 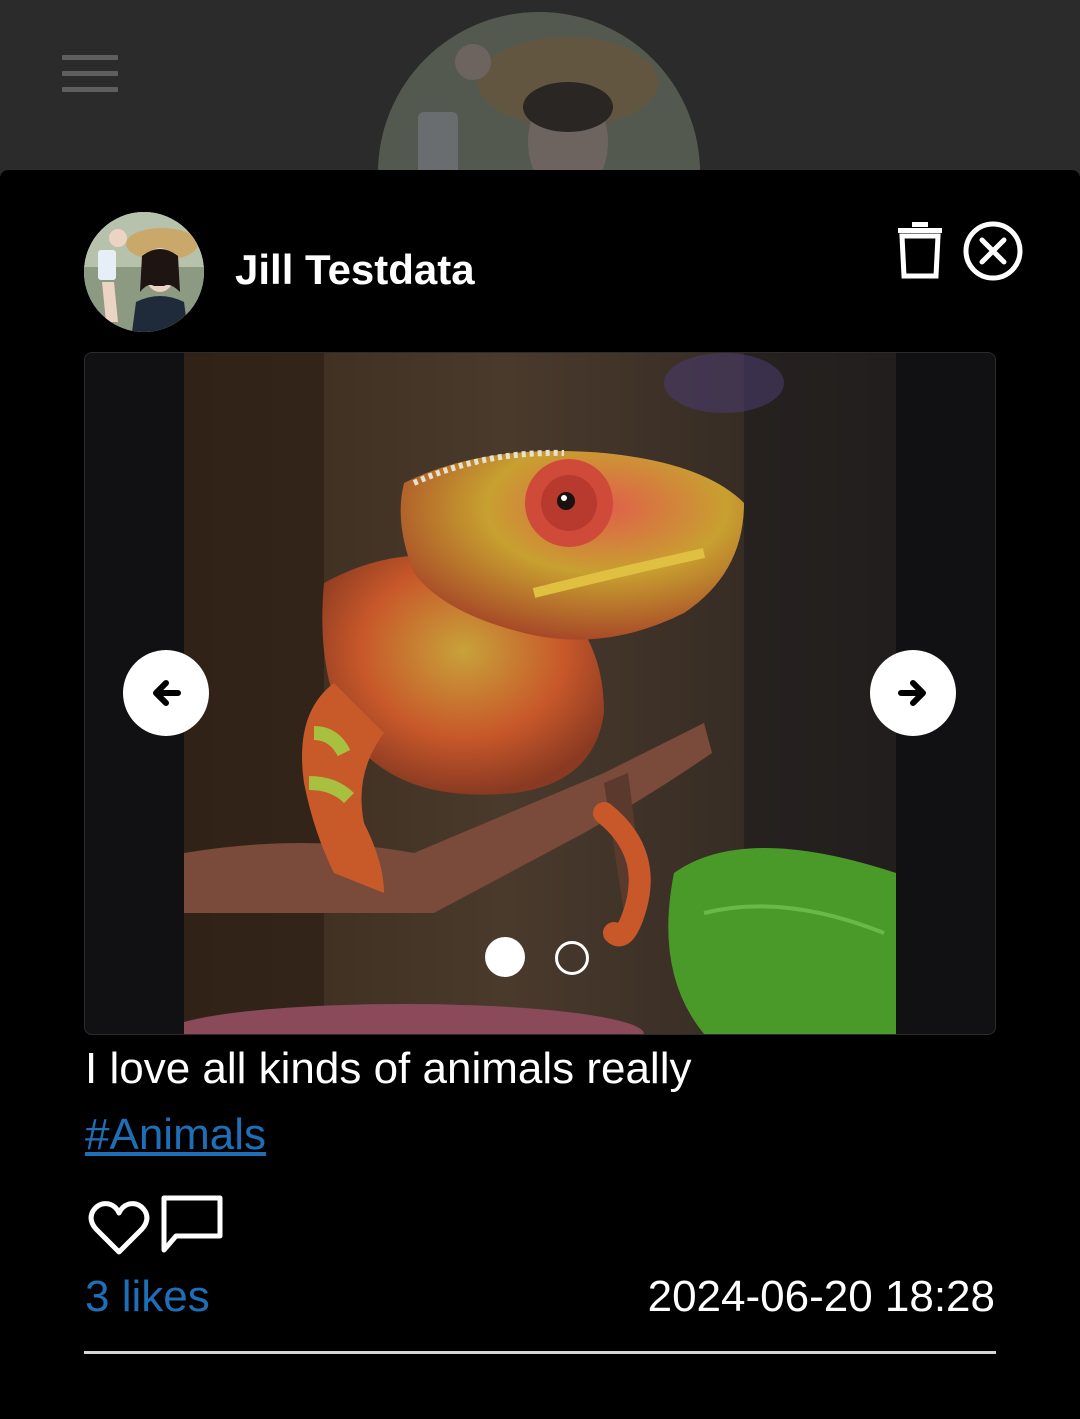 I want to click on hashtag-link: #Animals, so click(x=175, y=1135).